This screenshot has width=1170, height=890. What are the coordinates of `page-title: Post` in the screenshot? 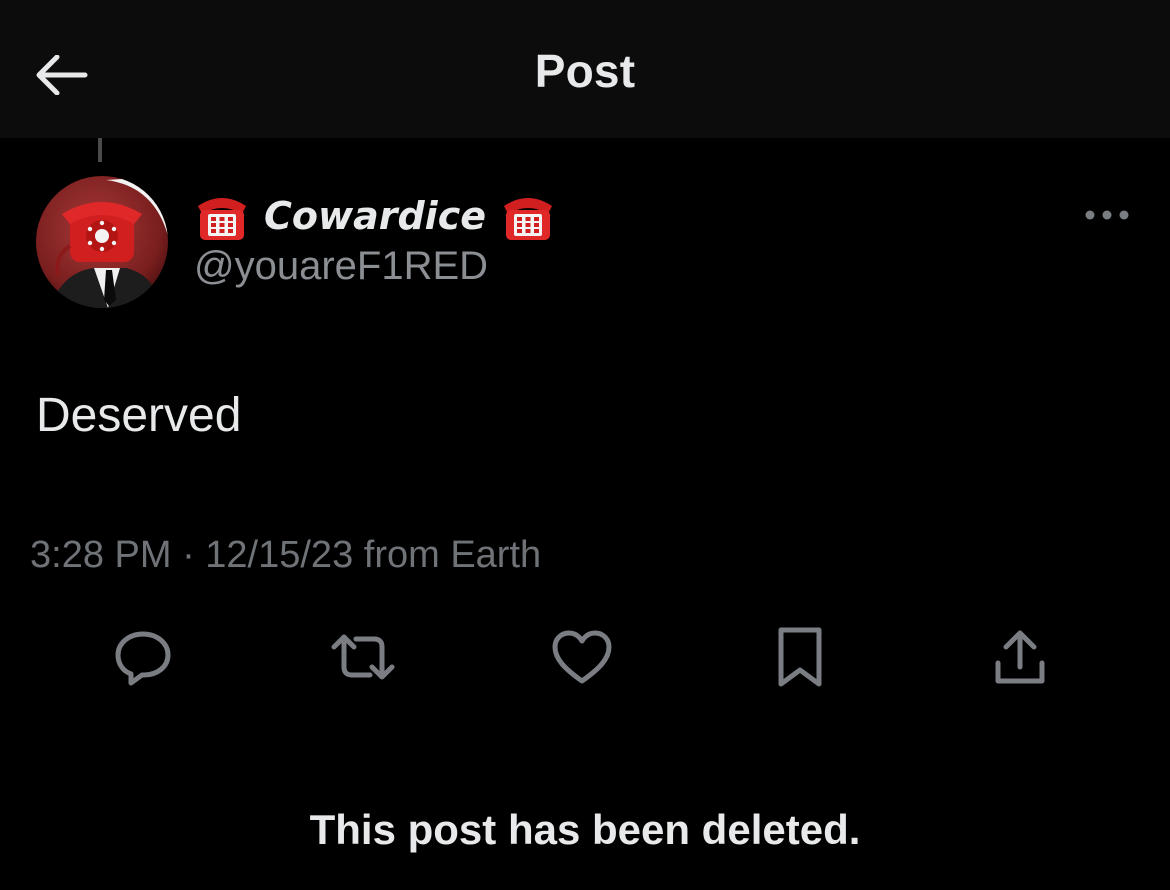 It's located at (585, 71).